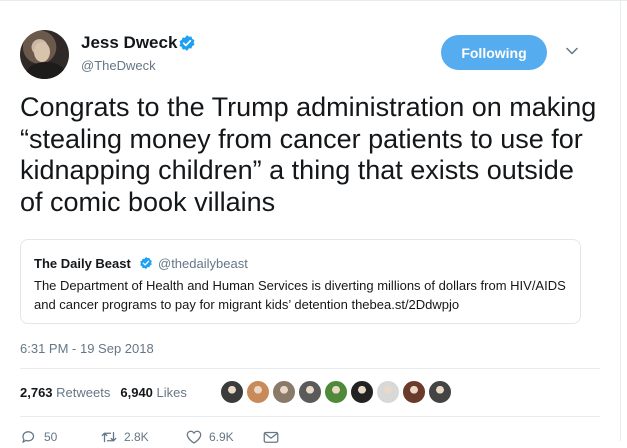 Image resolution: width=627 pixels, height=448 pixels. Describe the element at coordinates (136, 437) in the screenshot. I see `retweet-count: 2.8K` at that location.